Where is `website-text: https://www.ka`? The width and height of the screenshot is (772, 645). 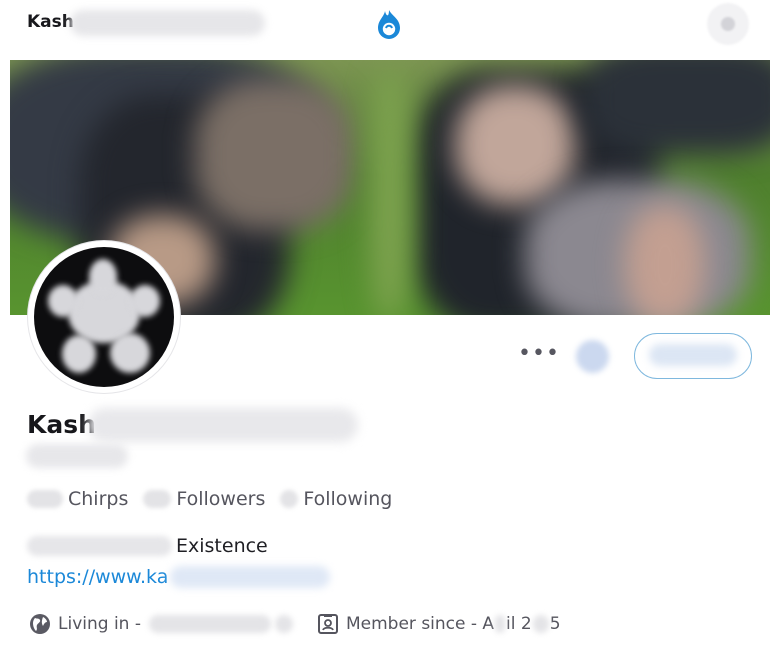 website-text: https://www.ka is located at coordinates (98, 577).